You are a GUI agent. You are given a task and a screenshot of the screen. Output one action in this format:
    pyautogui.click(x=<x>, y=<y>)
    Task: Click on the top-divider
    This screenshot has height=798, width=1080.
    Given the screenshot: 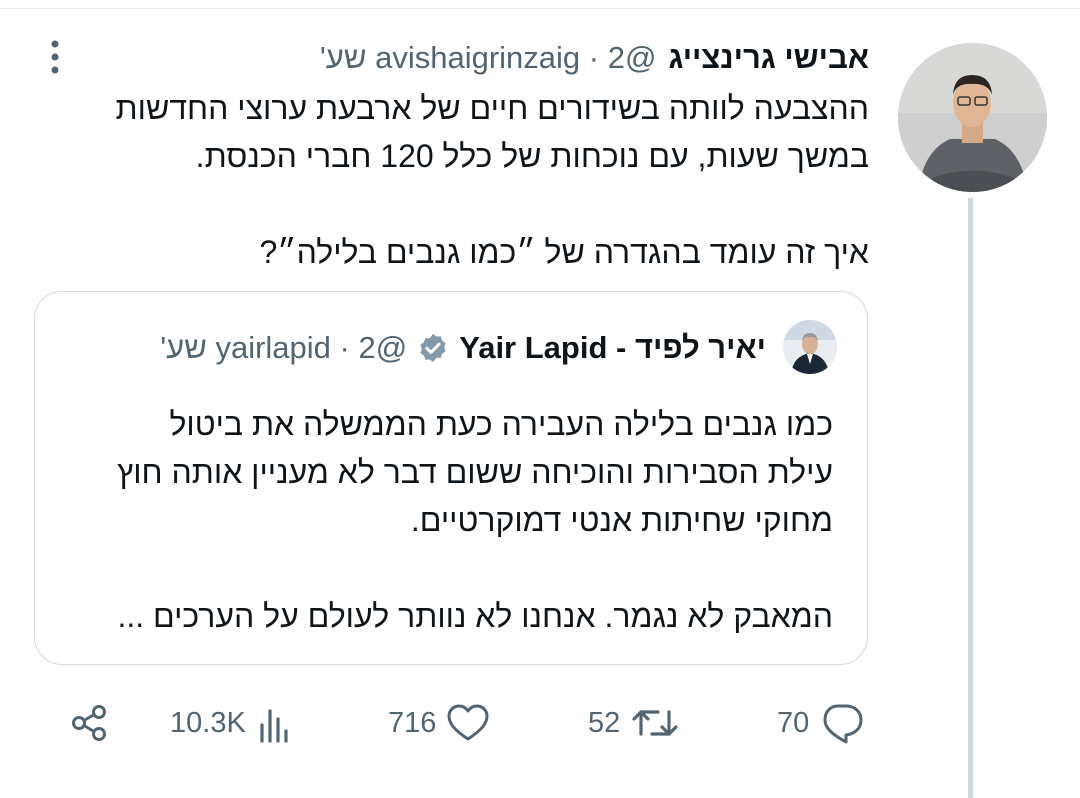 What is the action you would take?
    pyautogui.click(x=540, y=8)
    